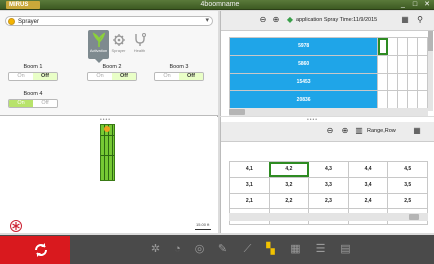 The image size is (434, 264). I want to click on column-view-icon: ▥, so click(359, 131).